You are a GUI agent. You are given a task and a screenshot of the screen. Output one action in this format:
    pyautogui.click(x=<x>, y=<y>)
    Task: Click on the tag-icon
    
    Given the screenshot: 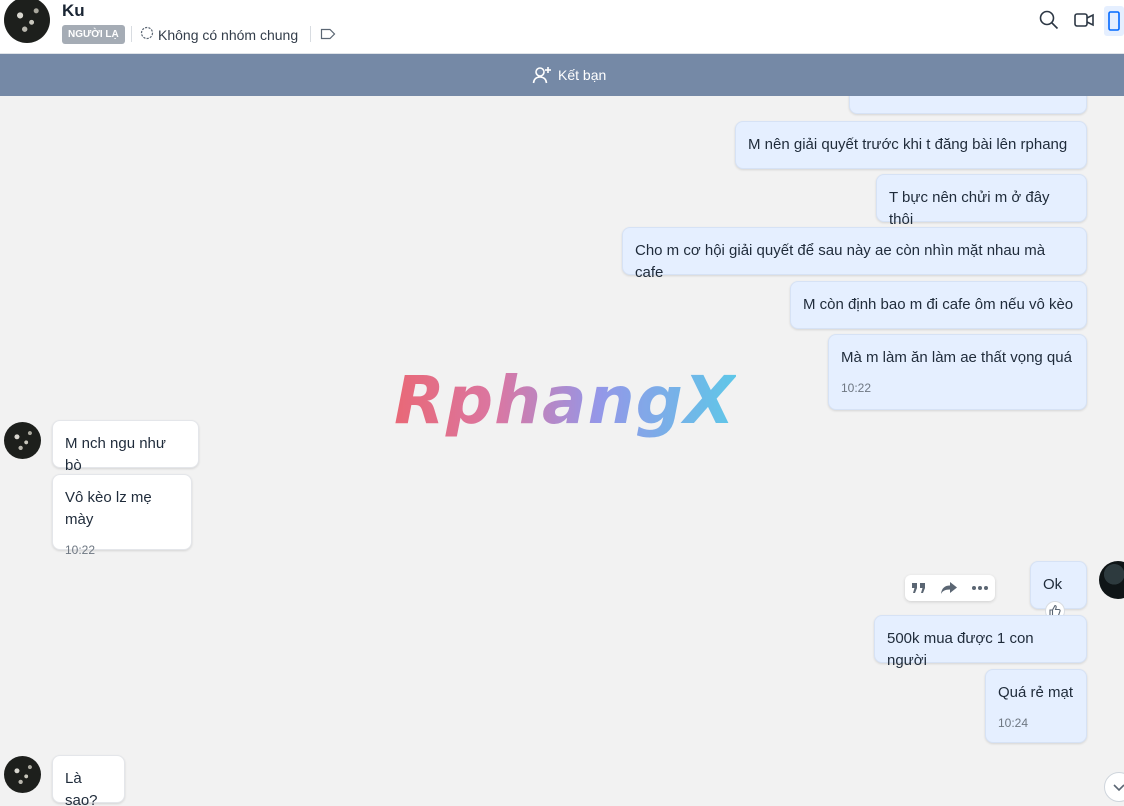 What is the action you would take?
    pyautogui.click(x=328, y=34)
    